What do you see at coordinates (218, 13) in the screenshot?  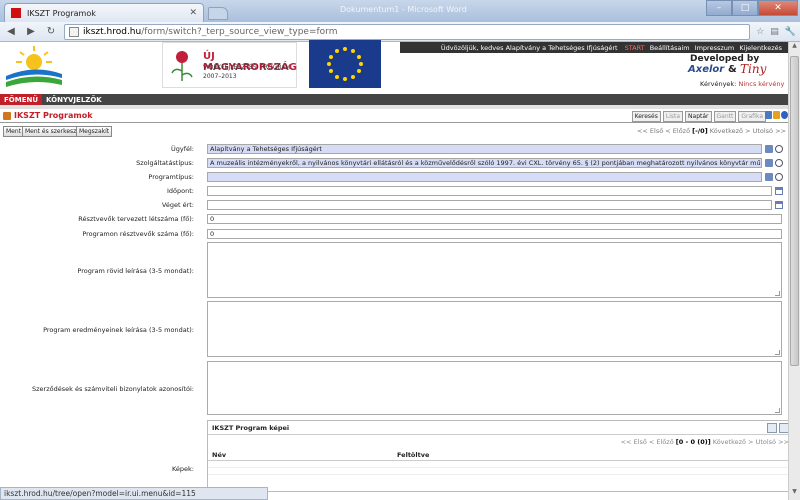 I see `new-tab-button` at bounding box center [218, 13].